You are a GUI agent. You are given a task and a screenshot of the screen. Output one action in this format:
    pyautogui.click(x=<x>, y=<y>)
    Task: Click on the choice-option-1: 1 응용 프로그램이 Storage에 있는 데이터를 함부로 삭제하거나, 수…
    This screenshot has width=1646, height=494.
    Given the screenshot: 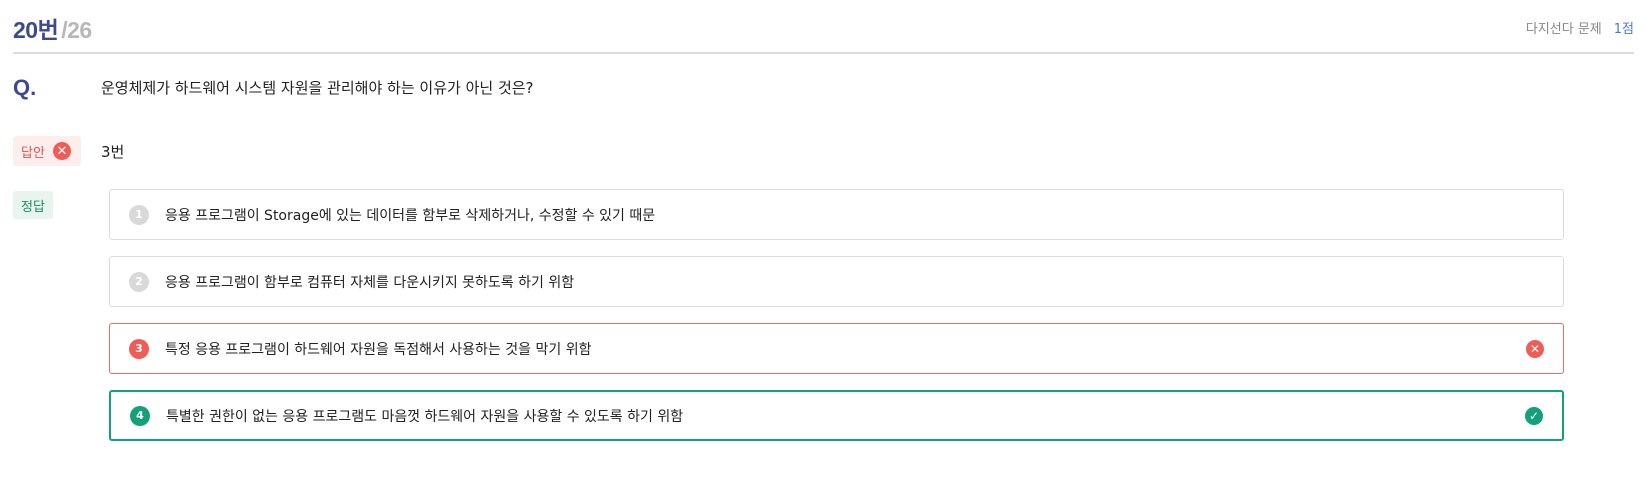 What is the action you would take?
    pyautogui.click(x=836, y=214)
    